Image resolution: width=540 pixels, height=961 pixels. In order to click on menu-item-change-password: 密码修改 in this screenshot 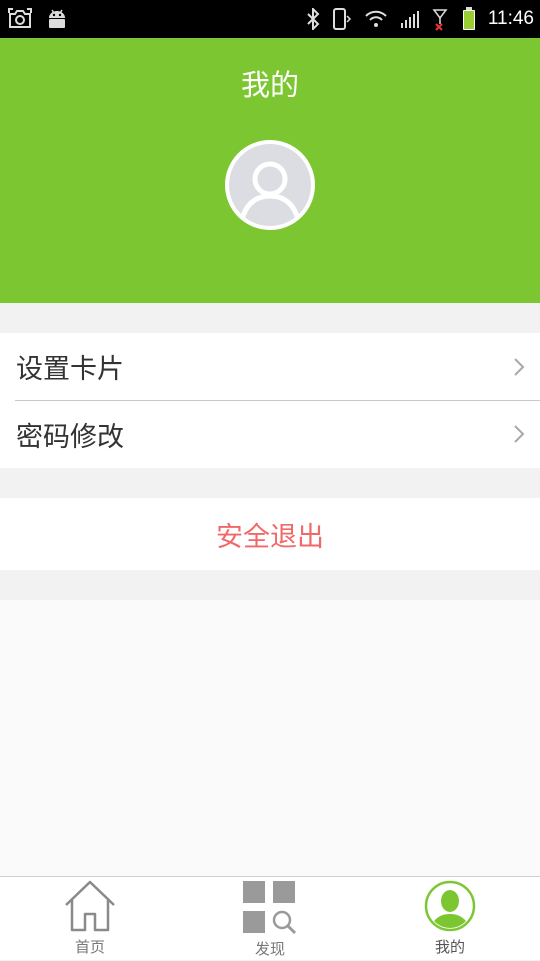, I will do `click(270, 434)`.